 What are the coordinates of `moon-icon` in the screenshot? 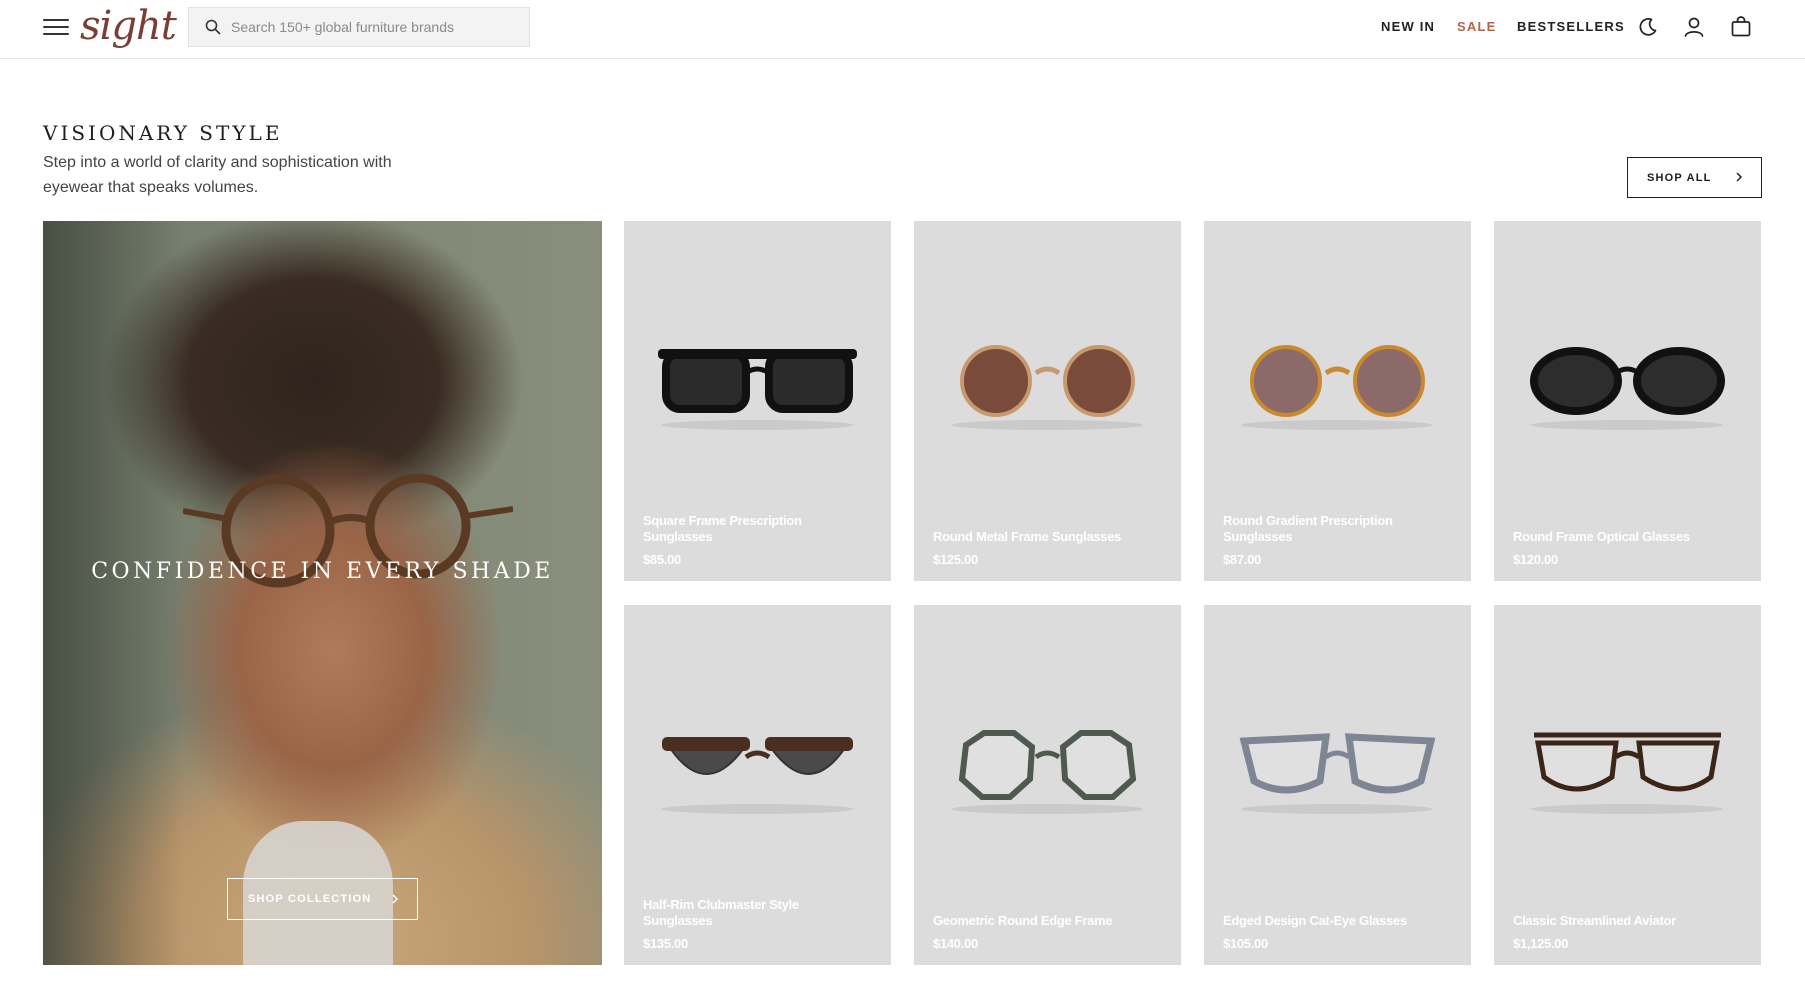 It's located at (1648, 27).